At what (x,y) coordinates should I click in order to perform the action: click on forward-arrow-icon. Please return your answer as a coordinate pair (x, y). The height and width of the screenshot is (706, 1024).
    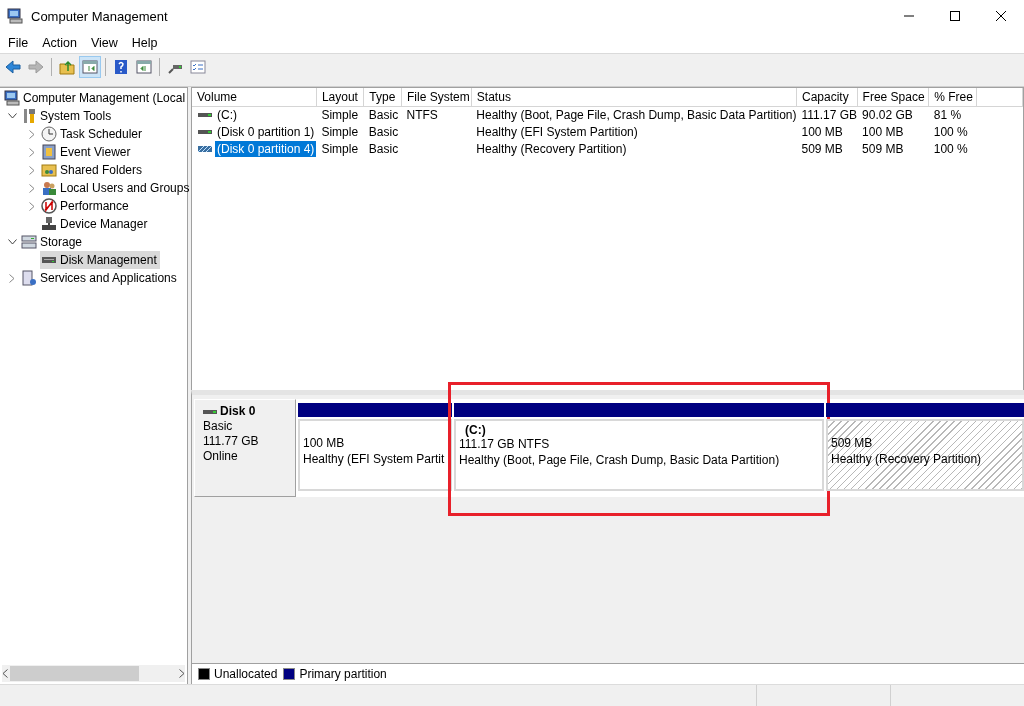
    Looking at the image, I should click on (36, 67).